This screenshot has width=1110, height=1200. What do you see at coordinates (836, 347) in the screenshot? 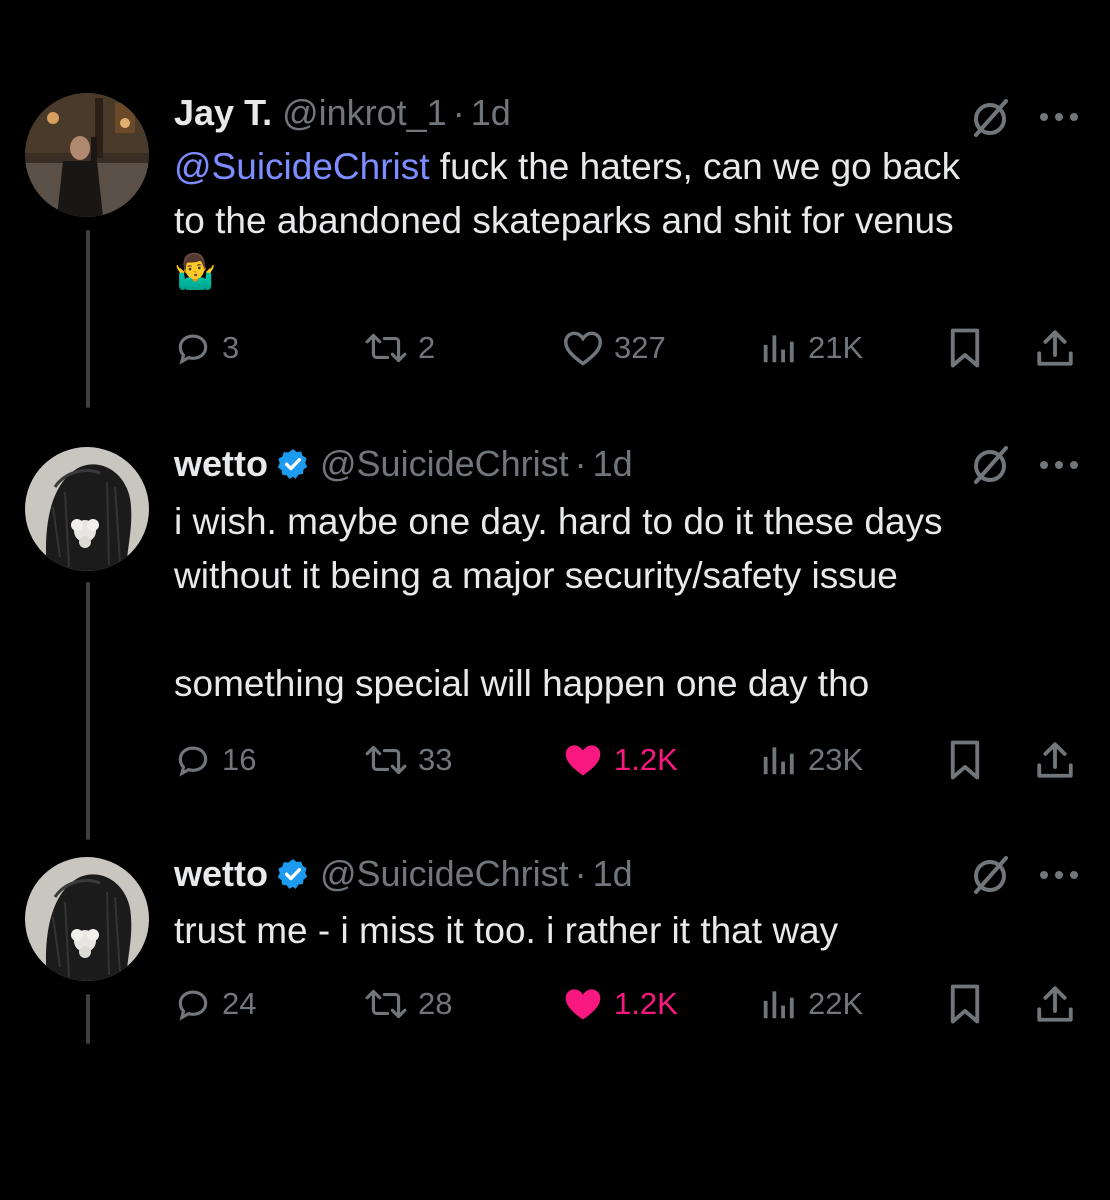
I see `views-count: 21K` at bounding box center [836, 347].